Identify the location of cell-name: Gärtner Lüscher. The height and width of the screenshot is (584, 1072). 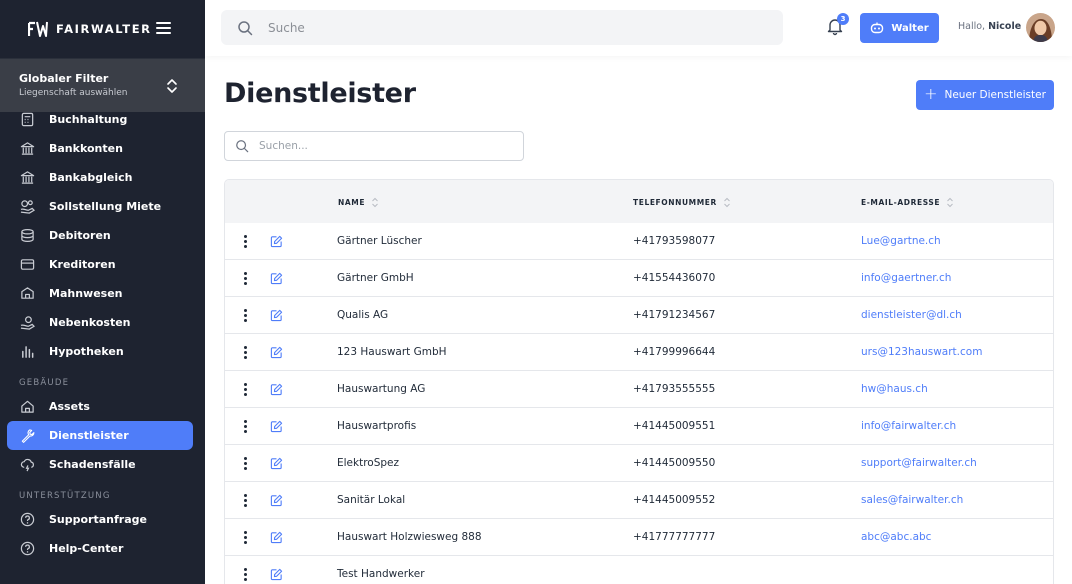
(379, 241).